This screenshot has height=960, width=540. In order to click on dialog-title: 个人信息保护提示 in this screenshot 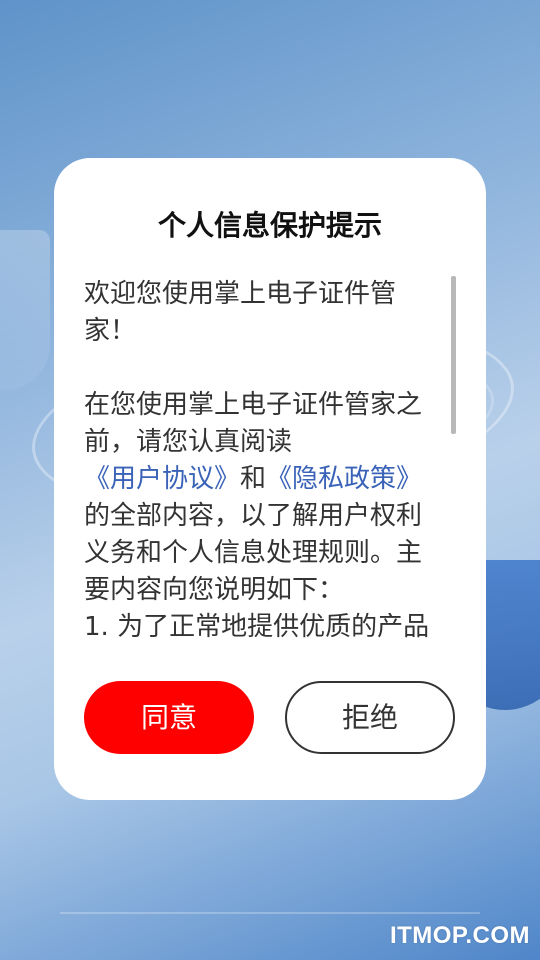, I will do `click(269, 225)`.